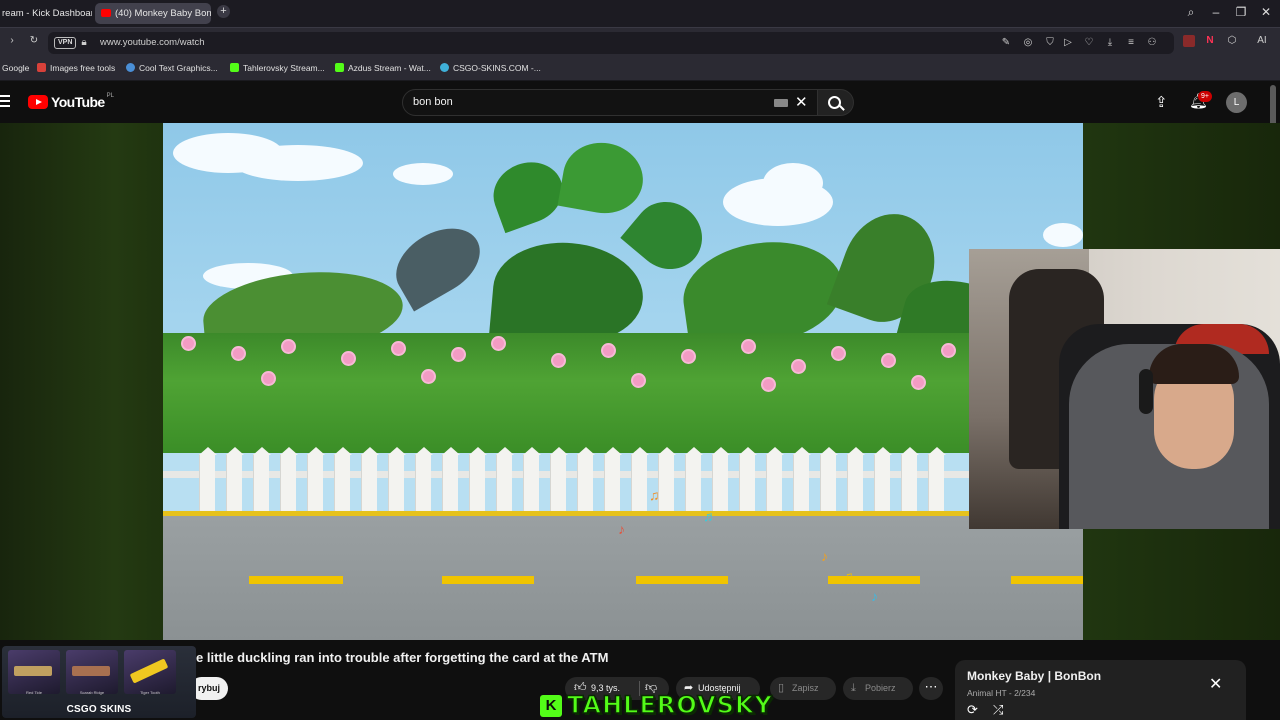 The image size is (1280, 720). Describe the element at coordinates (83, 68) in the screenshot. I see `bookmark-label: Images free tools` at that location.